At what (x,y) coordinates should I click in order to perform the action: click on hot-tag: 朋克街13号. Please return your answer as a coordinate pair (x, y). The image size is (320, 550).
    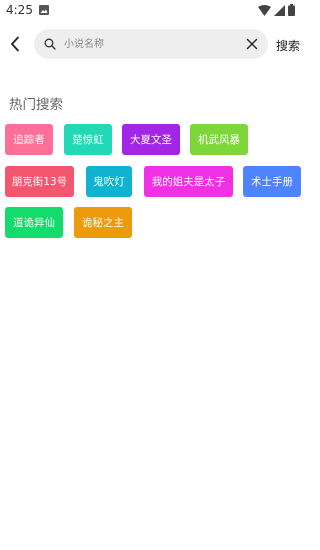
    Looking at the image, I should click on (39, 181).